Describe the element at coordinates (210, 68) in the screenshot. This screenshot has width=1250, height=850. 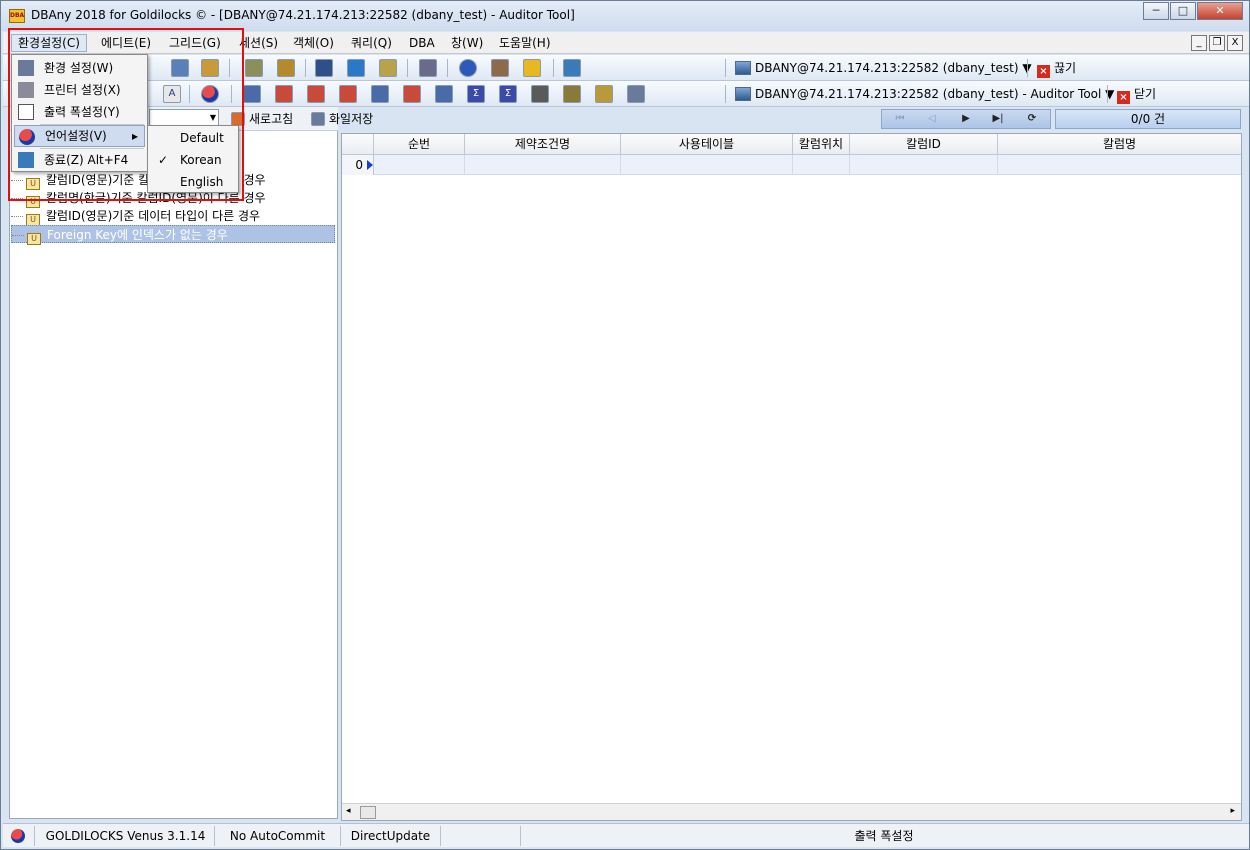
I see `sql-icon` at that location.